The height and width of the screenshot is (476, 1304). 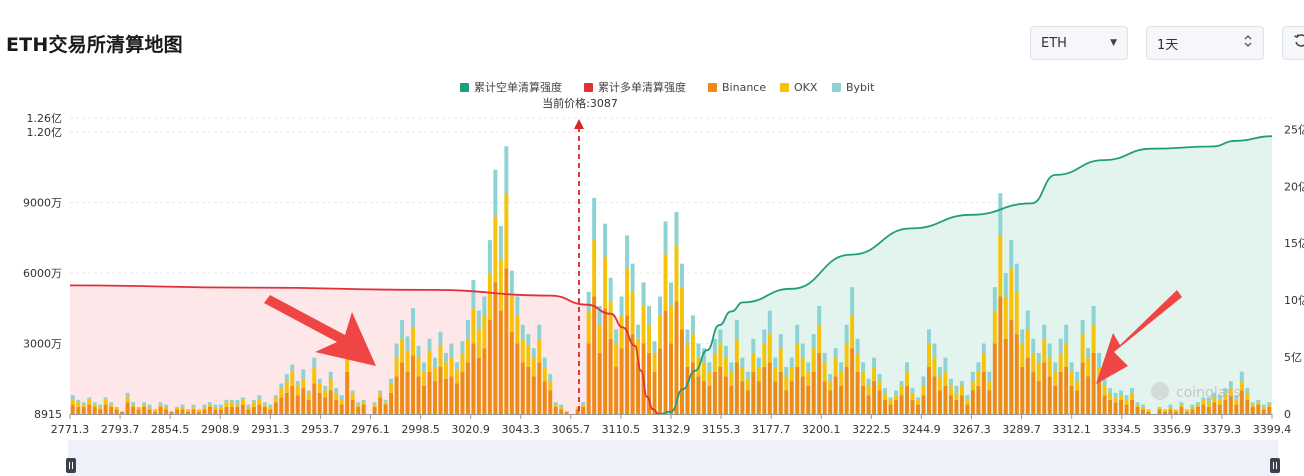 What do you see at coordinates (673, 458) in the screenshot?
I see `range-scrollbar` at bounding box center [673, 458].